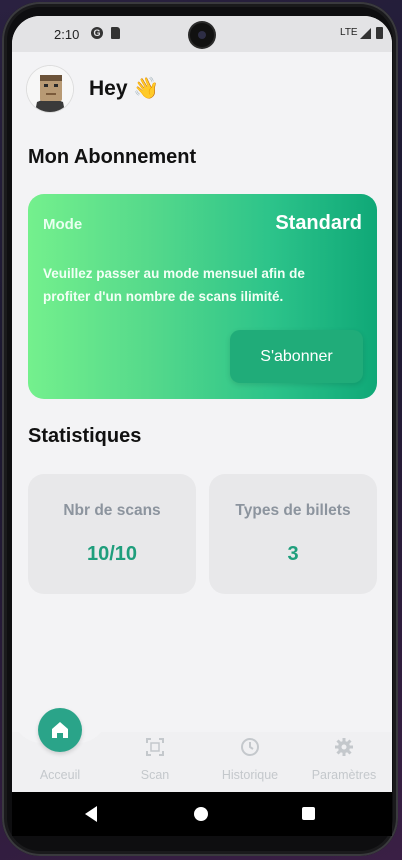  What do you see at coordinates (112, 510) in the screenshot?
I see `stat-label: Nbr de scans` at bounding box center [112, 510].